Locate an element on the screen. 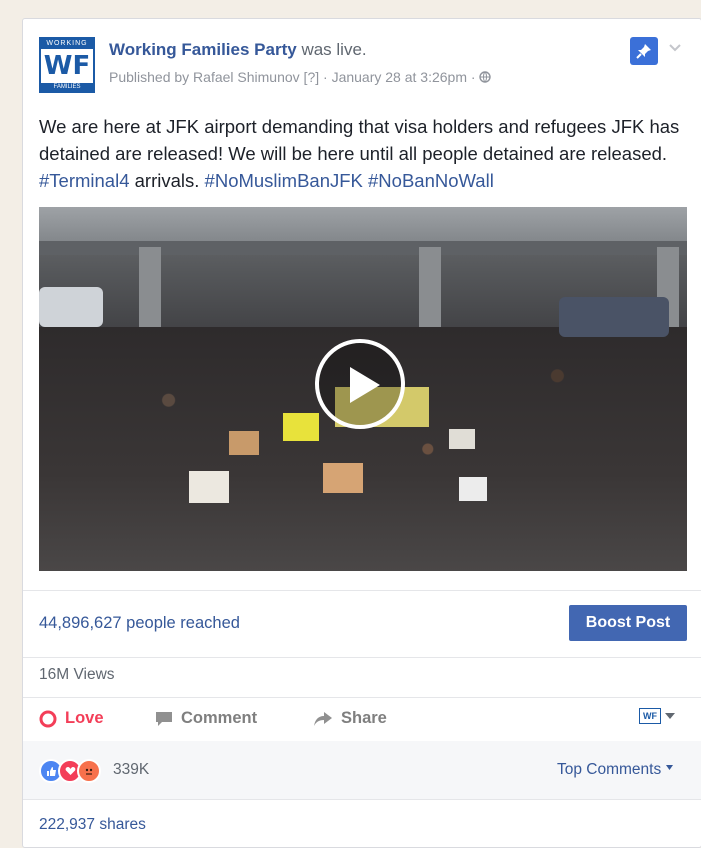  pin-post-button is located at coordinates (644, 51).